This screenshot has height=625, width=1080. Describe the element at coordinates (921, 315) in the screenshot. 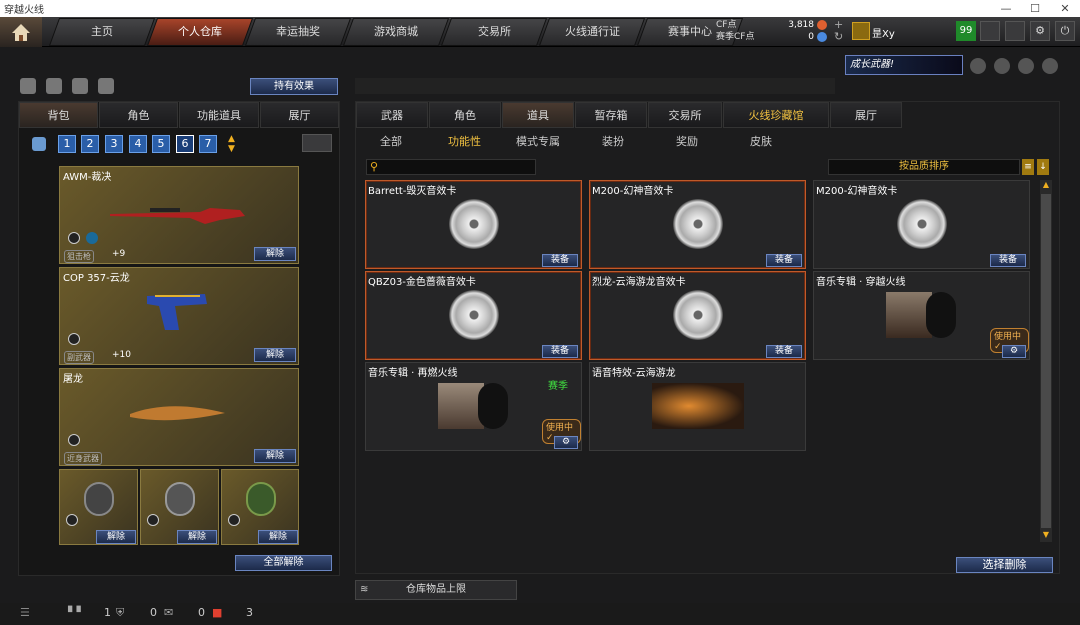

I see `item-card: 音乐专辑 · 穿越火线 使用中✓ ⚙` at that location.